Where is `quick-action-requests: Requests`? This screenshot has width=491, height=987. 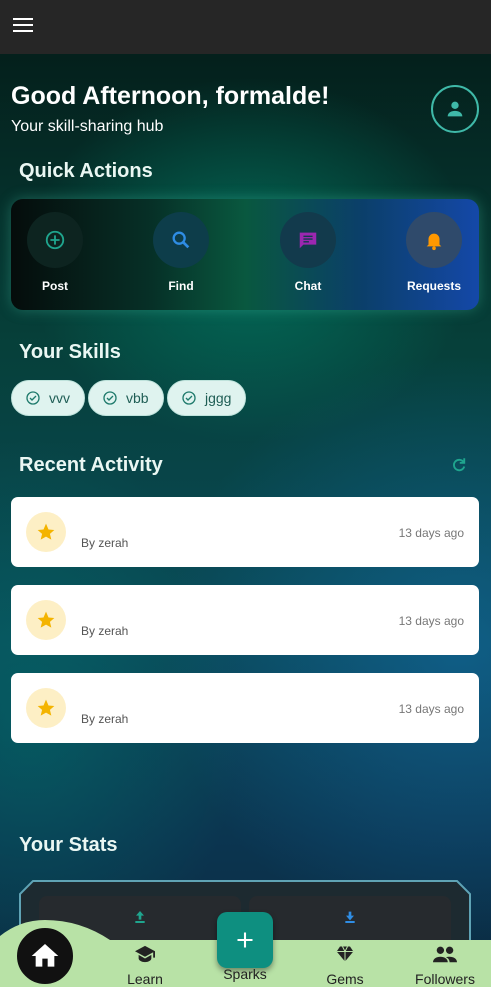 quick-action-requests: Requests is located at coordinates (434, 252).